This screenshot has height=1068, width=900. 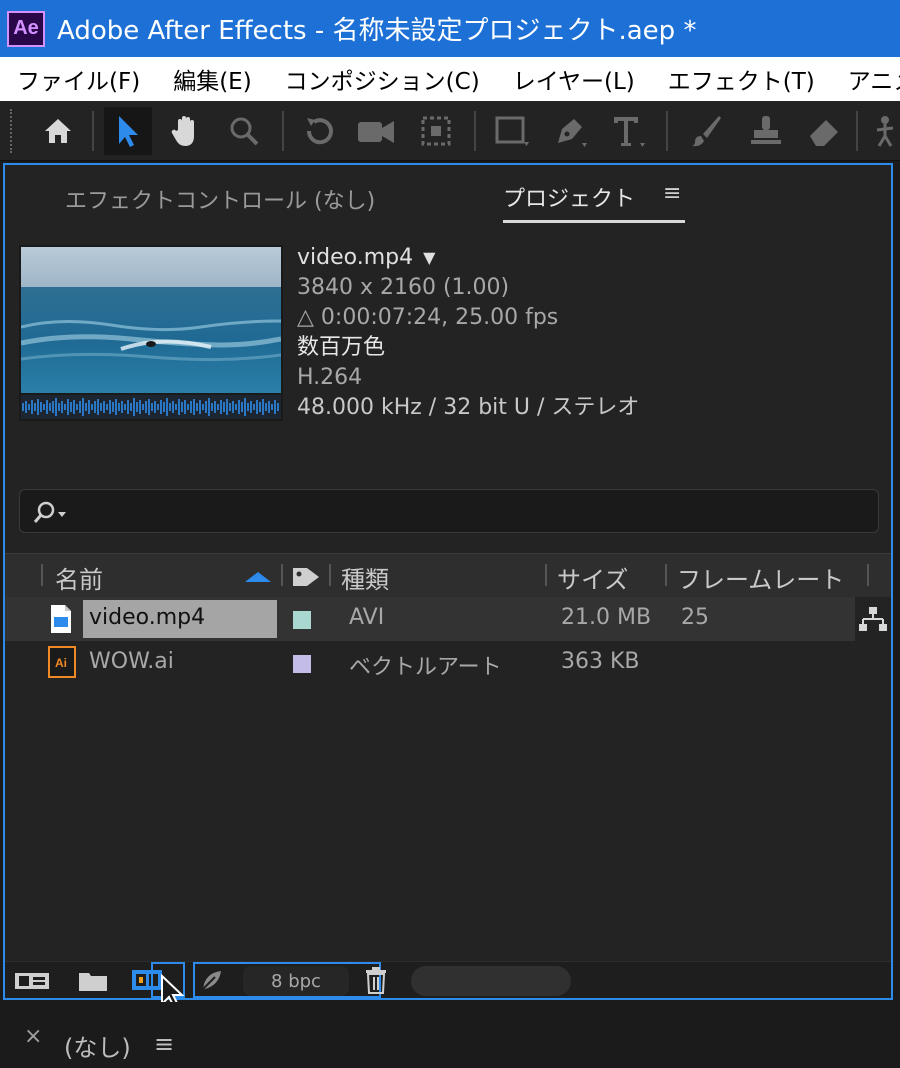 What do you see at coordinates (428, 317) in the screenshot?
I see `footage-duration: △ 0:00:07:24, 25.00 fps` at bounding box center [428, 317].